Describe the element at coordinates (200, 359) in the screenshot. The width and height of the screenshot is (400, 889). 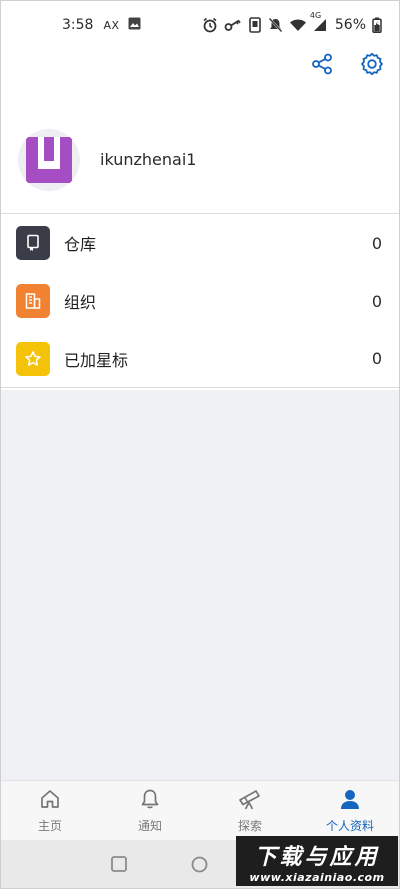
I see `list-item-starred: 已加星标 0` at that location.